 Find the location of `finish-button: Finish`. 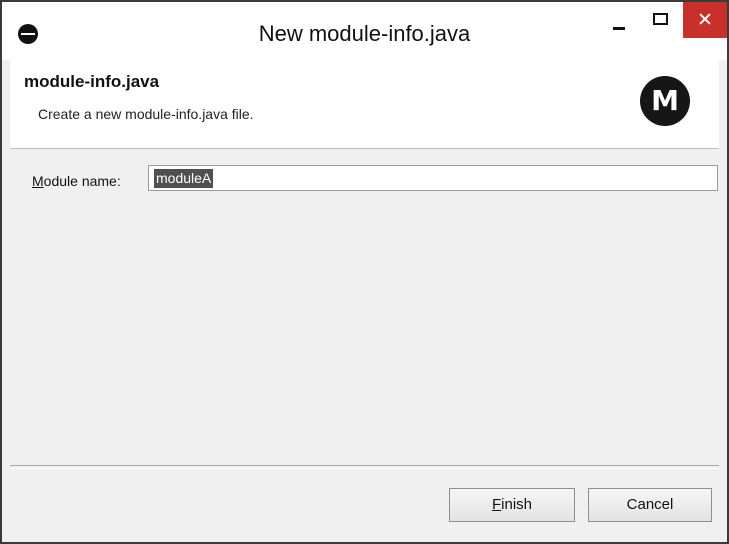

finish-button: Finish is located at coordinates (512, 505).